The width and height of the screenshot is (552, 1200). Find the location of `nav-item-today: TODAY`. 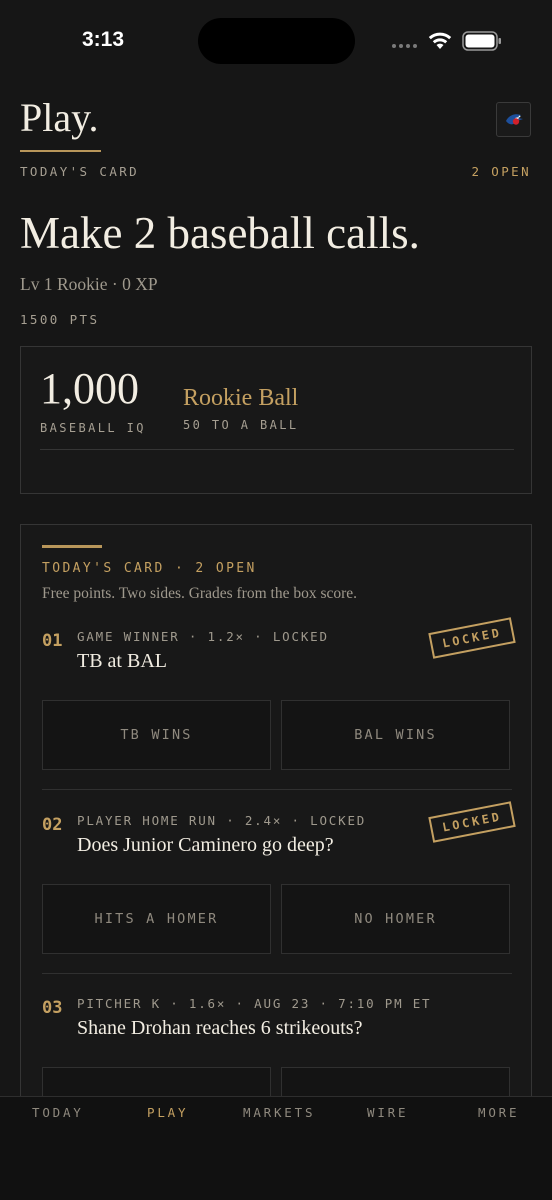

nav-item-today: TODAY is located at coordinates (58, 1112).